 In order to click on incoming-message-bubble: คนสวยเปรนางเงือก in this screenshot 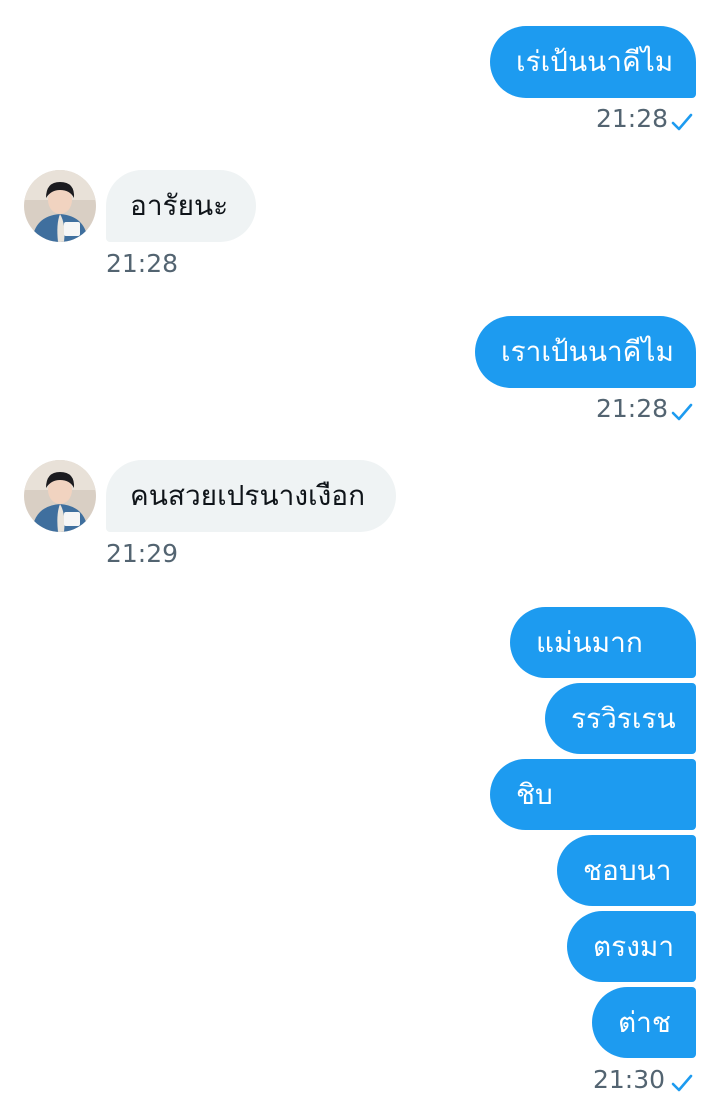, I will do `click(251, 496)`.